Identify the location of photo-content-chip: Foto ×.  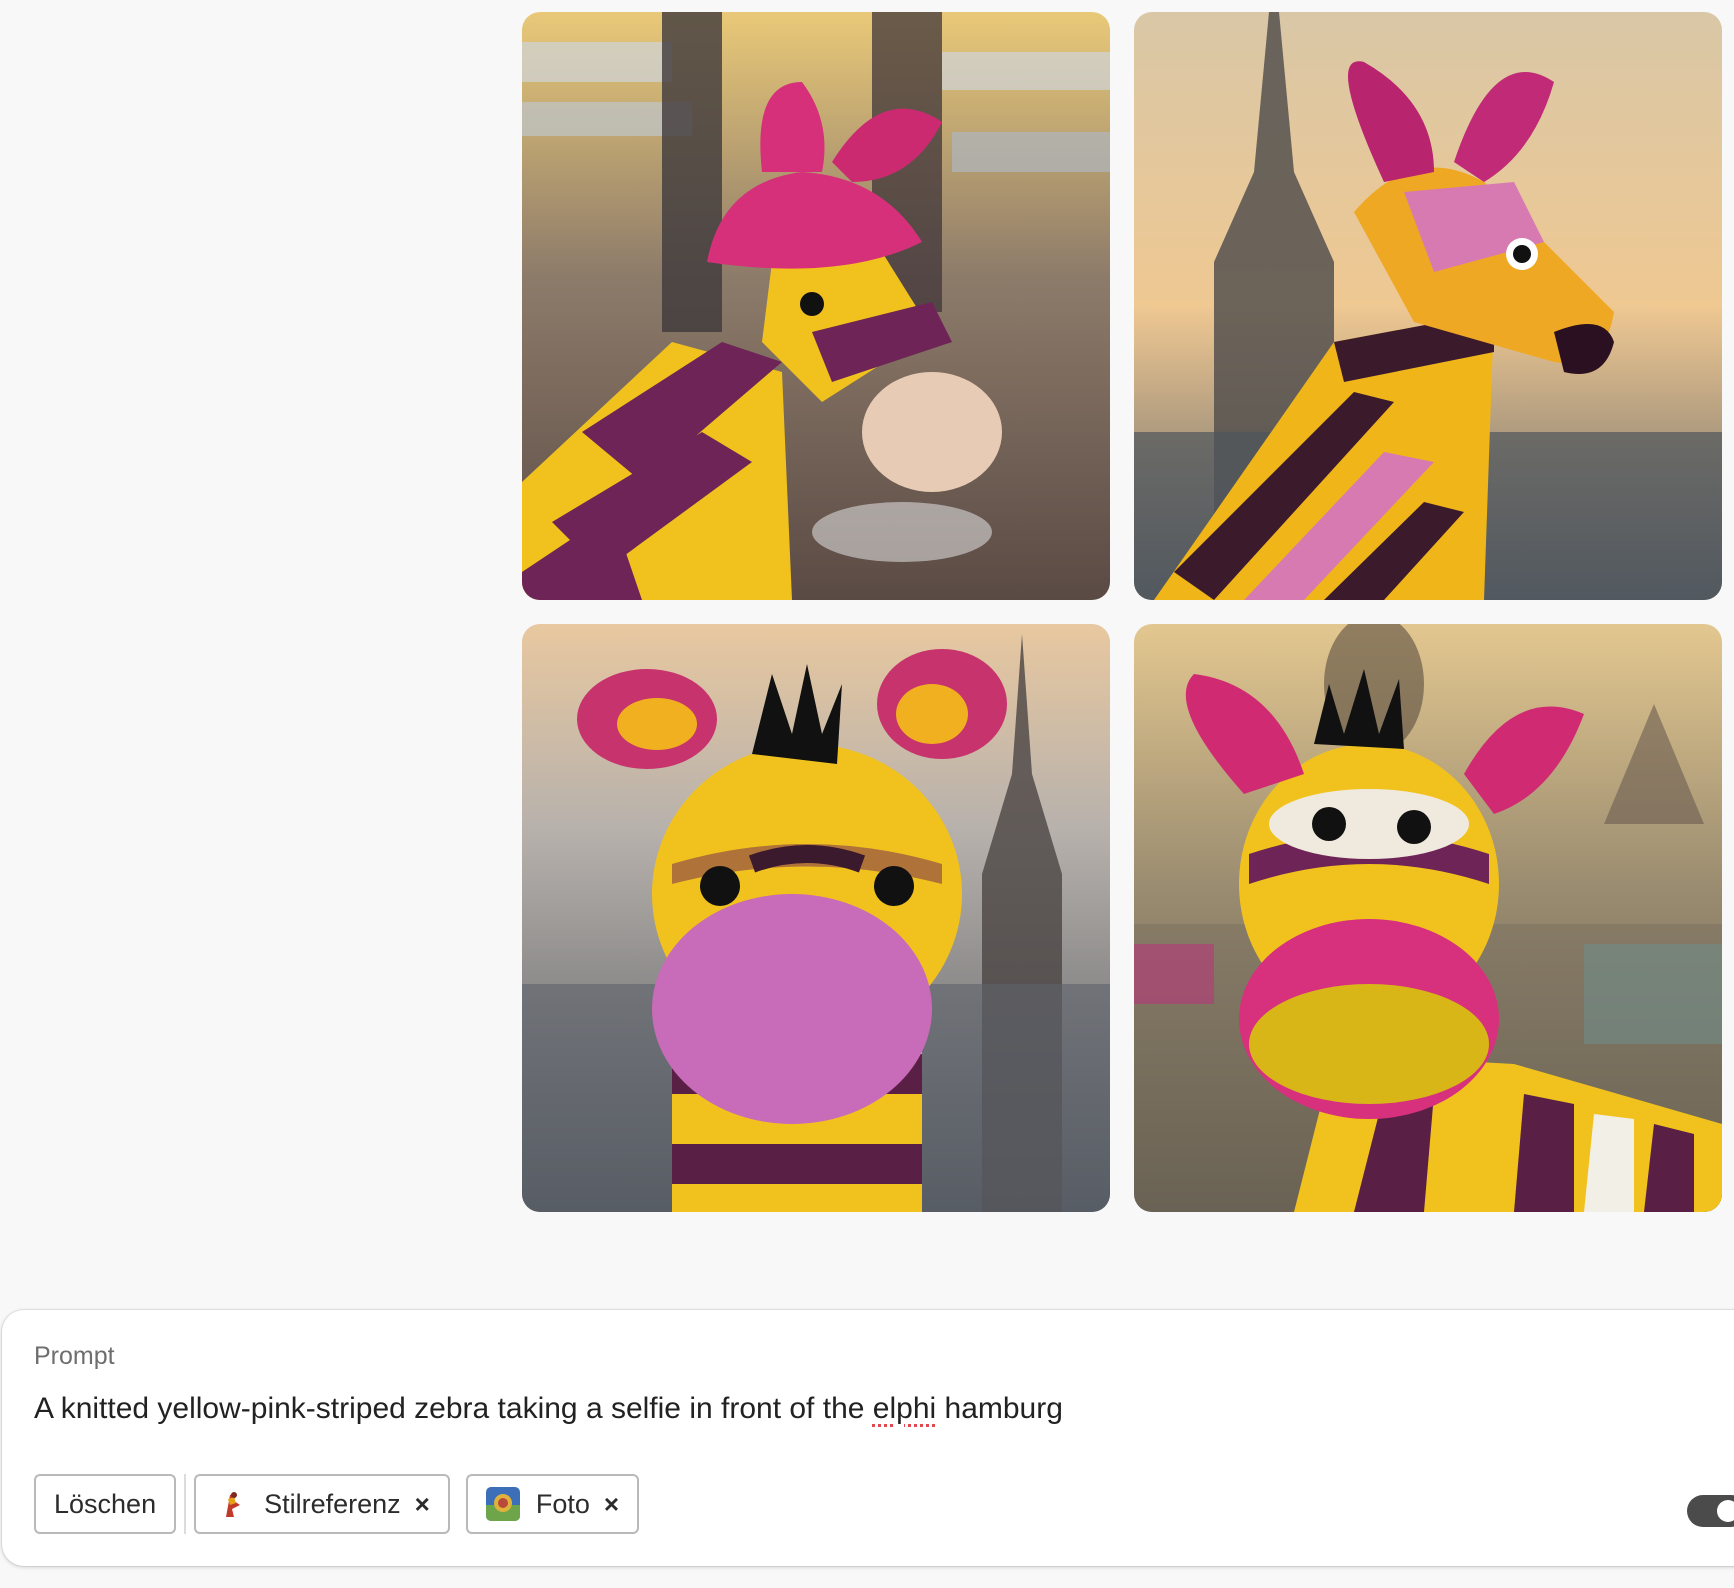
(552, 1504).